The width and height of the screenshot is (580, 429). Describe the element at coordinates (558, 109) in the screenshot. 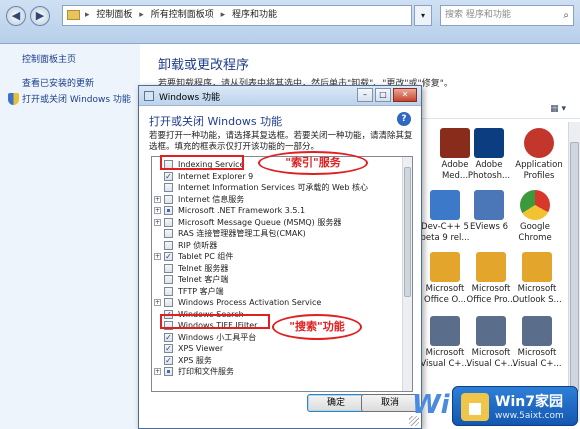

I see `view-options-icon: ▦ ▾` at that location.